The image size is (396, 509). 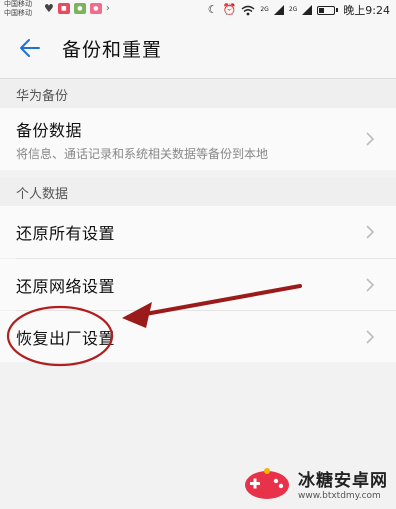 I want to click on message-icon: ●, so click(x=79, y=8).